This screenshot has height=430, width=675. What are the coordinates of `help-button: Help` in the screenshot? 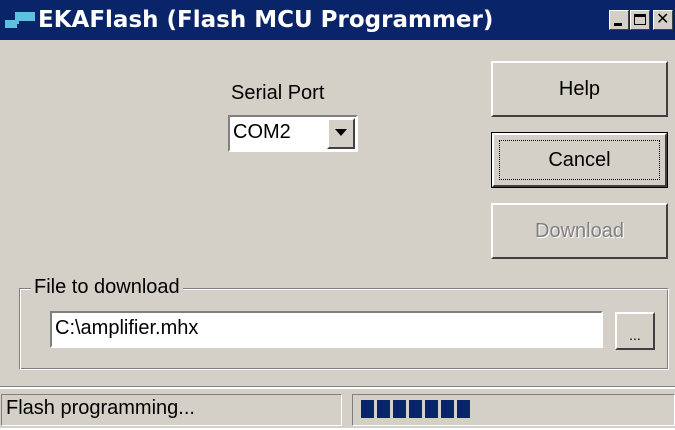 It's located at (579, 89).